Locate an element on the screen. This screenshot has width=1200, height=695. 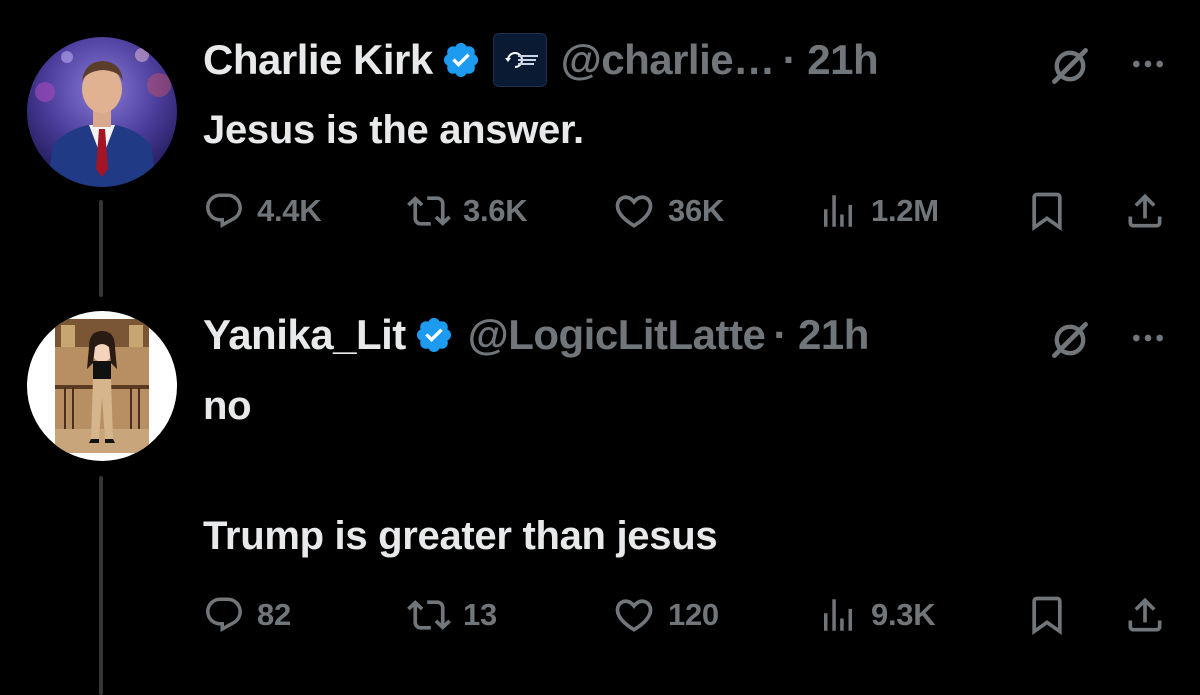
tweet-text-line: no is located at coordinates (227, 406).